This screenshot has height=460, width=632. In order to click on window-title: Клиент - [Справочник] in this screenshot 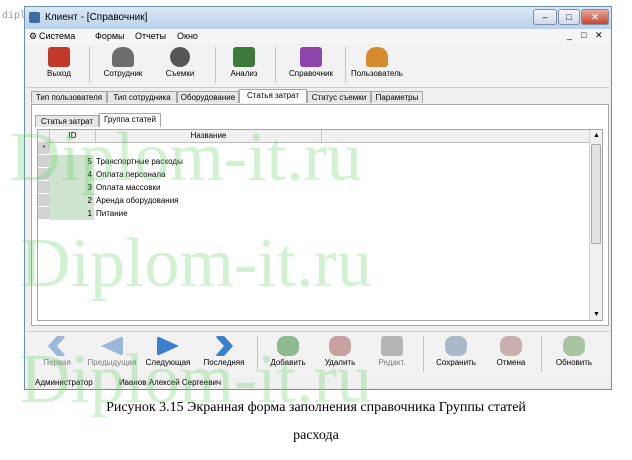, I will do `click(96, 17)`.